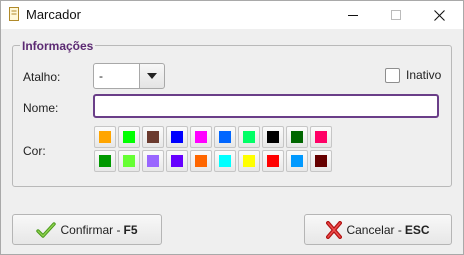  I want to click on cancel-label: Cancelar -, so click(374, 229).